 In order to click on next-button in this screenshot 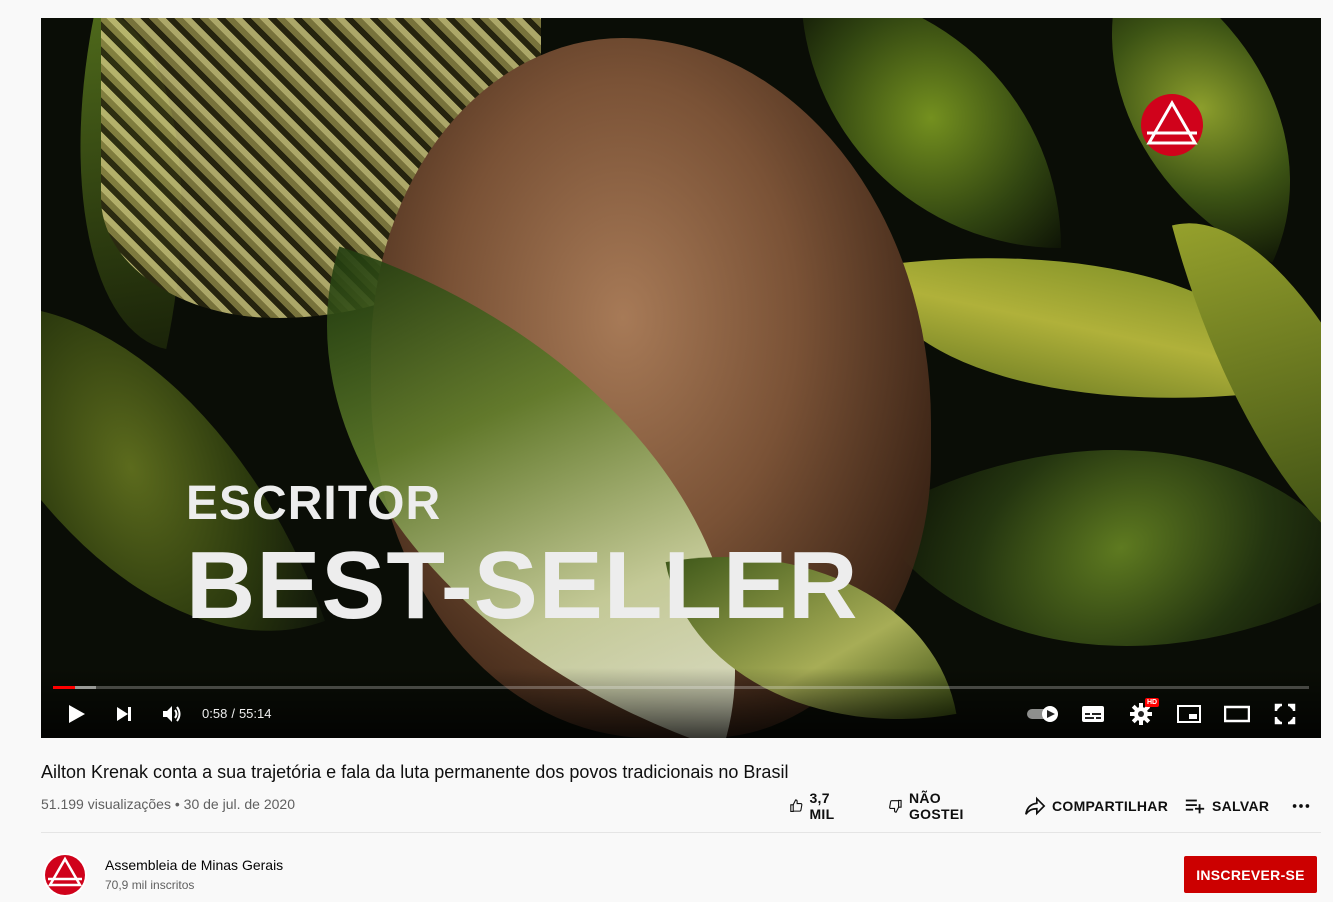, I will do `click(124, 714)`.